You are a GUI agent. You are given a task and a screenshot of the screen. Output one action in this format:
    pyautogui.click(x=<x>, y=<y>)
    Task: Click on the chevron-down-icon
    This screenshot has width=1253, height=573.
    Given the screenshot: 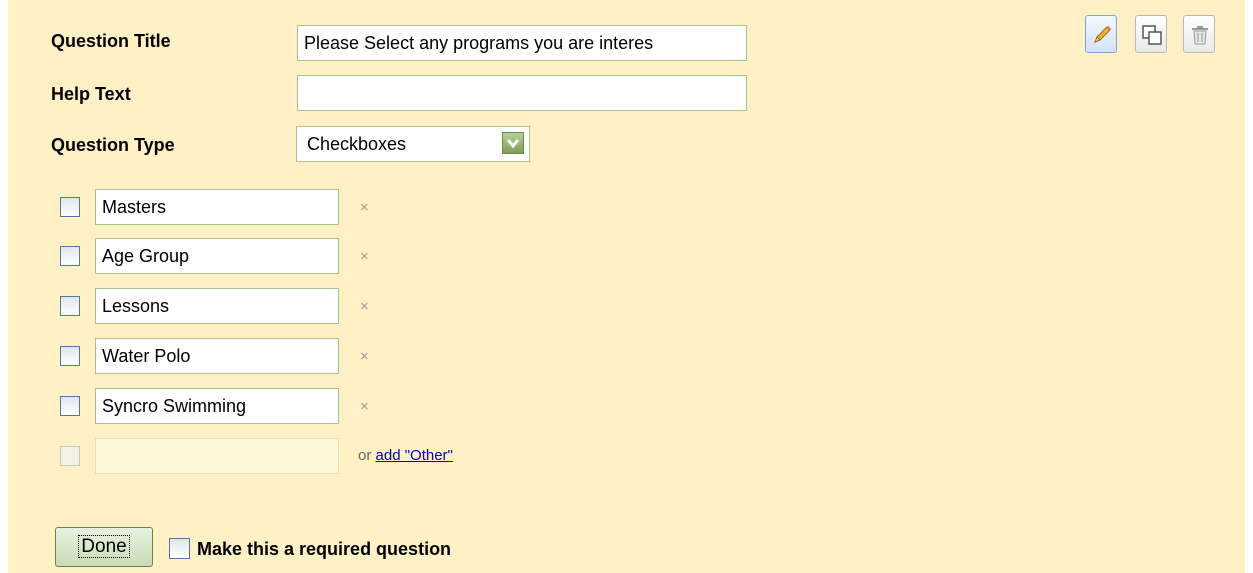 What is the action you would take?
    pyautogui.click(x=513, y=143)
    